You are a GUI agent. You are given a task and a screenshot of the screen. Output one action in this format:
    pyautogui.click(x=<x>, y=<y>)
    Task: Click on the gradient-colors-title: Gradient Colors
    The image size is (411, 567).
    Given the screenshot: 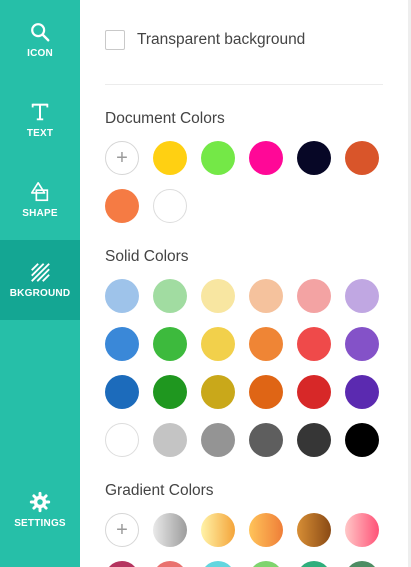 What is the action you would take?
    pyautogui.click(x=159, y=490)
    